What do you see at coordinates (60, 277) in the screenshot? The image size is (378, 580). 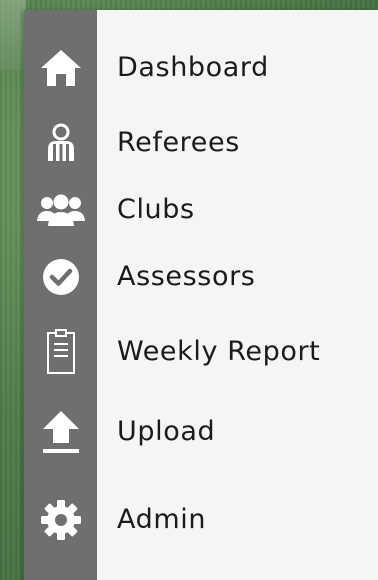 I see `check-circle-icon` at bounding box center [60, 277].